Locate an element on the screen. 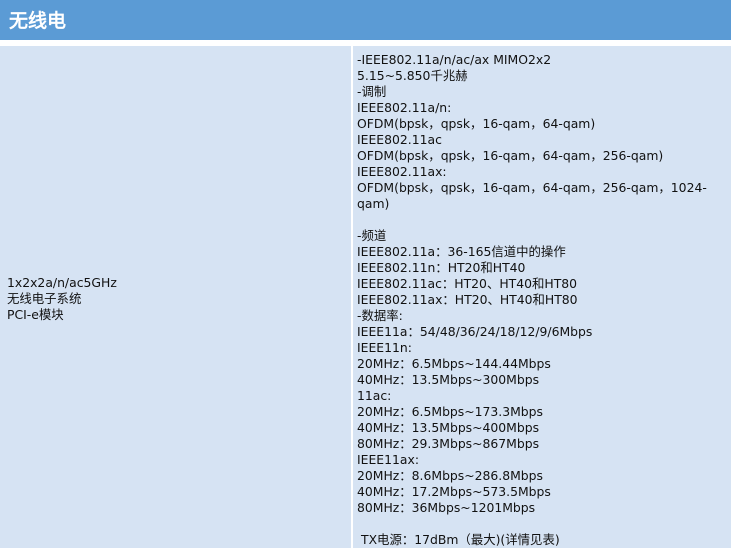 The height and width of the screenshot is (548, 733). spec-line: OFDM(bpsk，qpsk，16-qam，64-qam，256-qam) is located at coordinates (510, 155).